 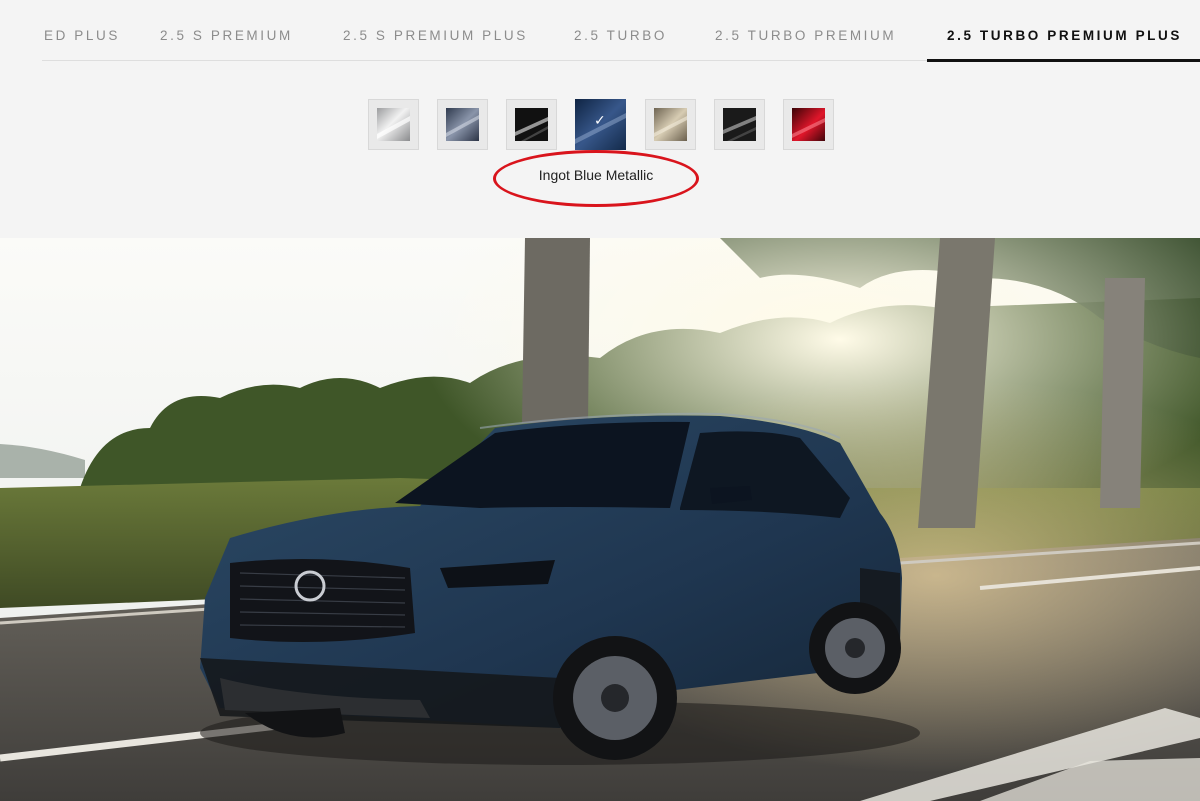 I want to click on annotation-ring, so click(x=596, y=178).